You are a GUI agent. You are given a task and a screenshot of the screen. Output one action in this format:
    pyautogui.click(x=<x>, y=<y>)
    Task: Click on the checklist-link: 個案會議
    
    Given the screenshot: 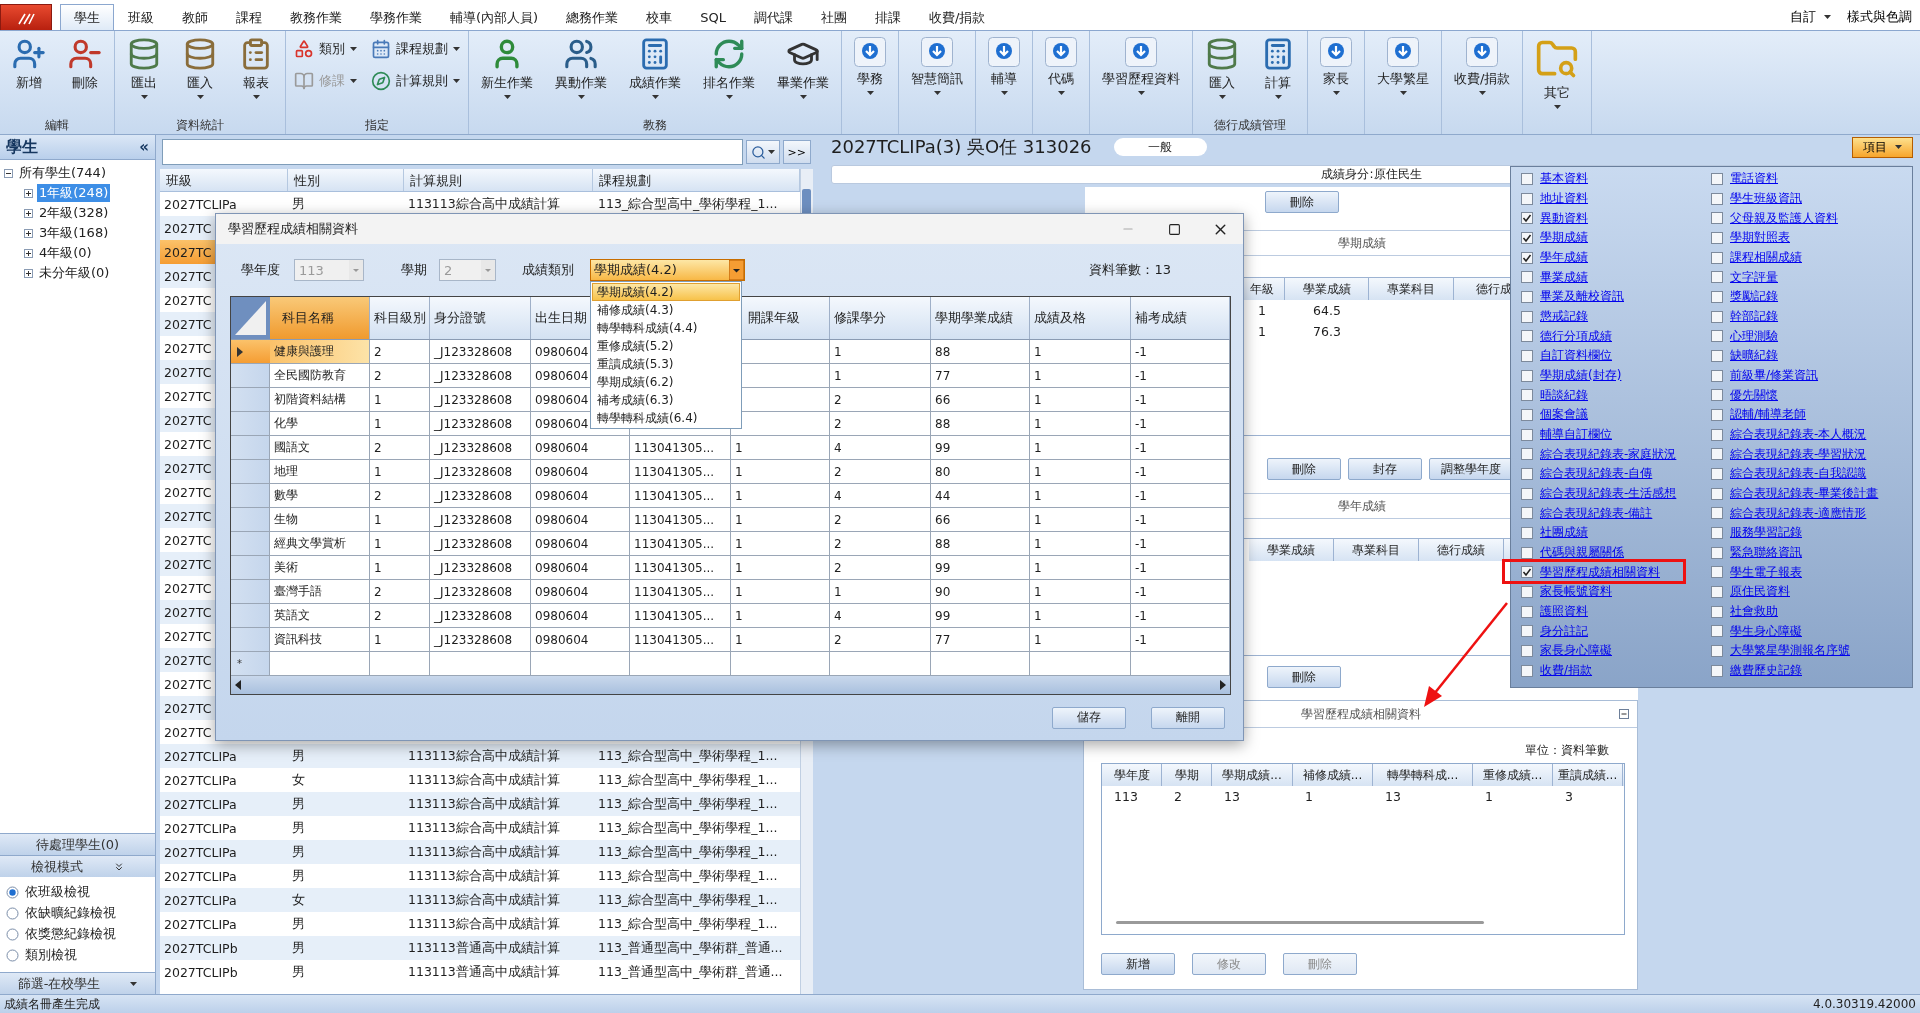 What is the action you would take?
    pyautogui.click(x=1564, y=415)
    